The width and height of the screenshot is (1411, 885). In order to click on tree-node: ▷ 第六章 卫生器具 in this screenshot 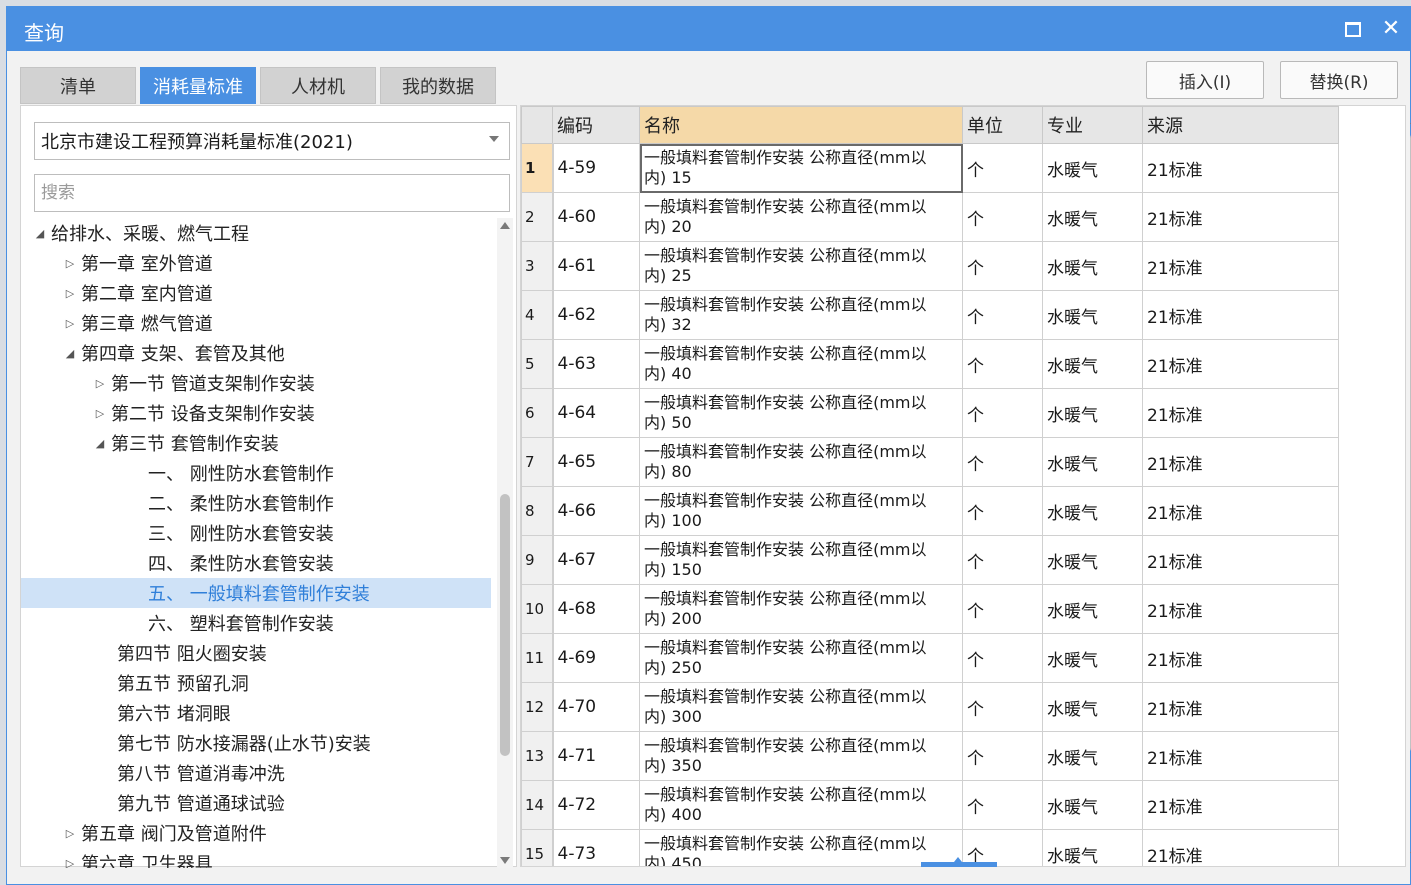, I will do `click(256, 858)`.